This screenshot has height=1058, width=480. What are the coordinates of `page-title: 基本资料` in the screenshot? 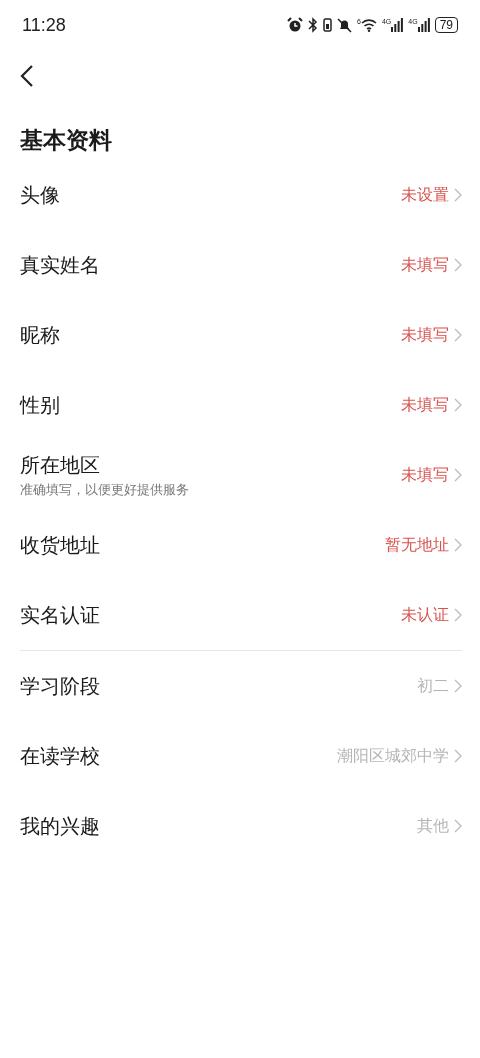 It's located at (66, 140).